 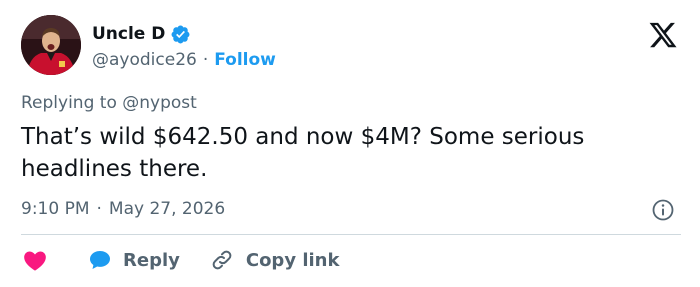 I want to click on avatar, so click(x=51, y=45).